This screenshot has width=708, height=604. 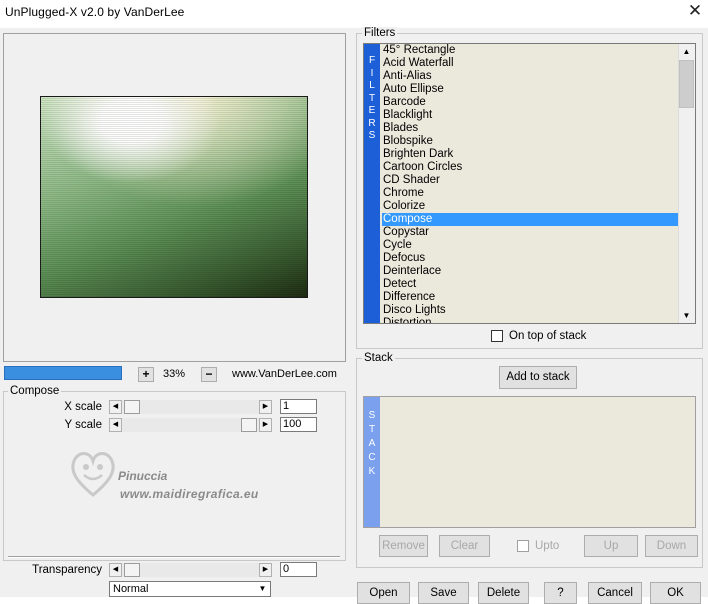 I want to click on y-scale-label: Y scale, so click(x=83, y=425).